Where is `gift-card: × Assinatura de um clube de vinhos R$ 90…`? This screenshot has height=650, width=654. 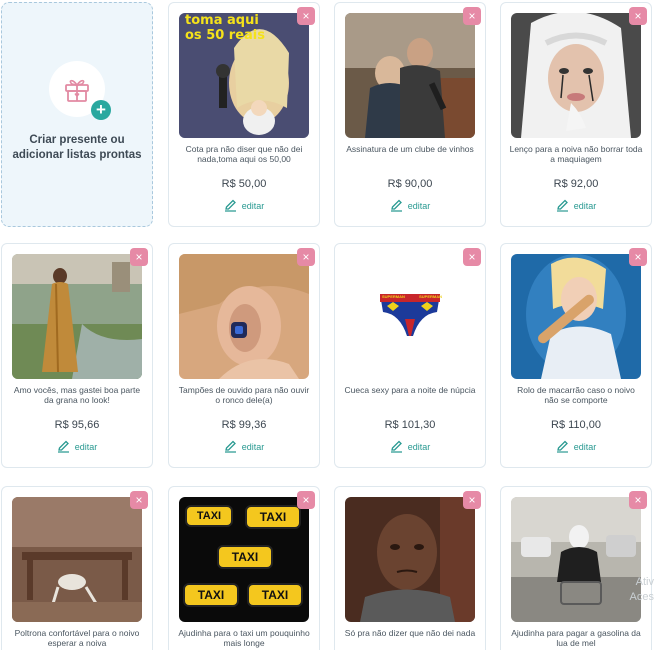
gift-card: × Assinatura de um clube de vinhos R$ 90… is located at coordinates (410, 114).